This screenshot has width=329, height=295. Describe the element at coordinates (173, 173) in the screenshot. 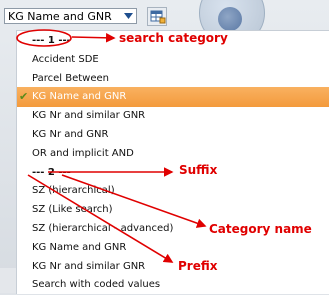

I see `list-group-header: --- 2 ---` at that location.